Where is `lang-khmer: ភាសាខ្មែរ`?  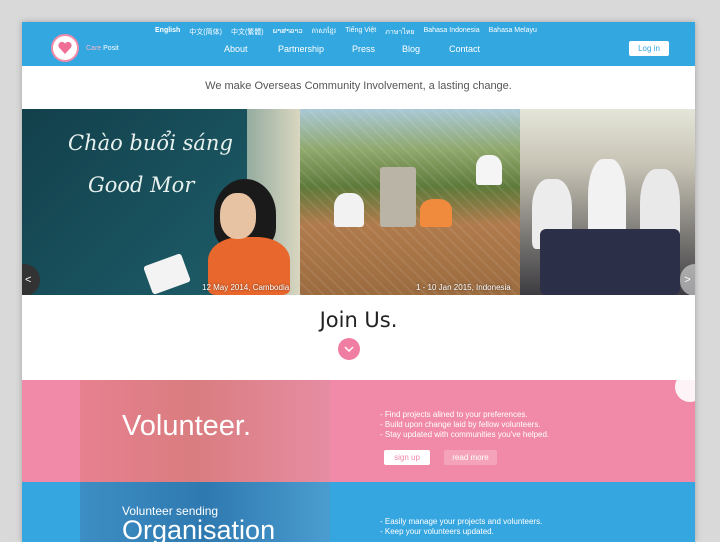
lang-khmer: ភាសាខ្មែរ is located at coordinates (324, 32).